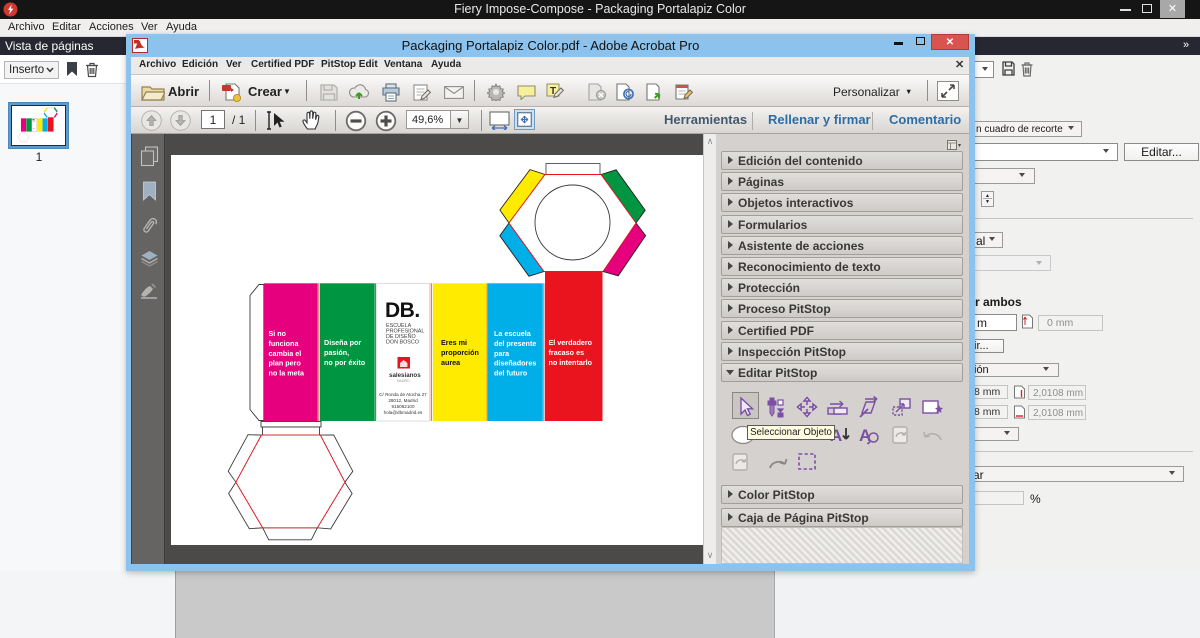 This screenshot has height=638, width=1200. Describe the element at coordinates (284, 343) in the screenshot. I see `svg-text: funciona` at that location.